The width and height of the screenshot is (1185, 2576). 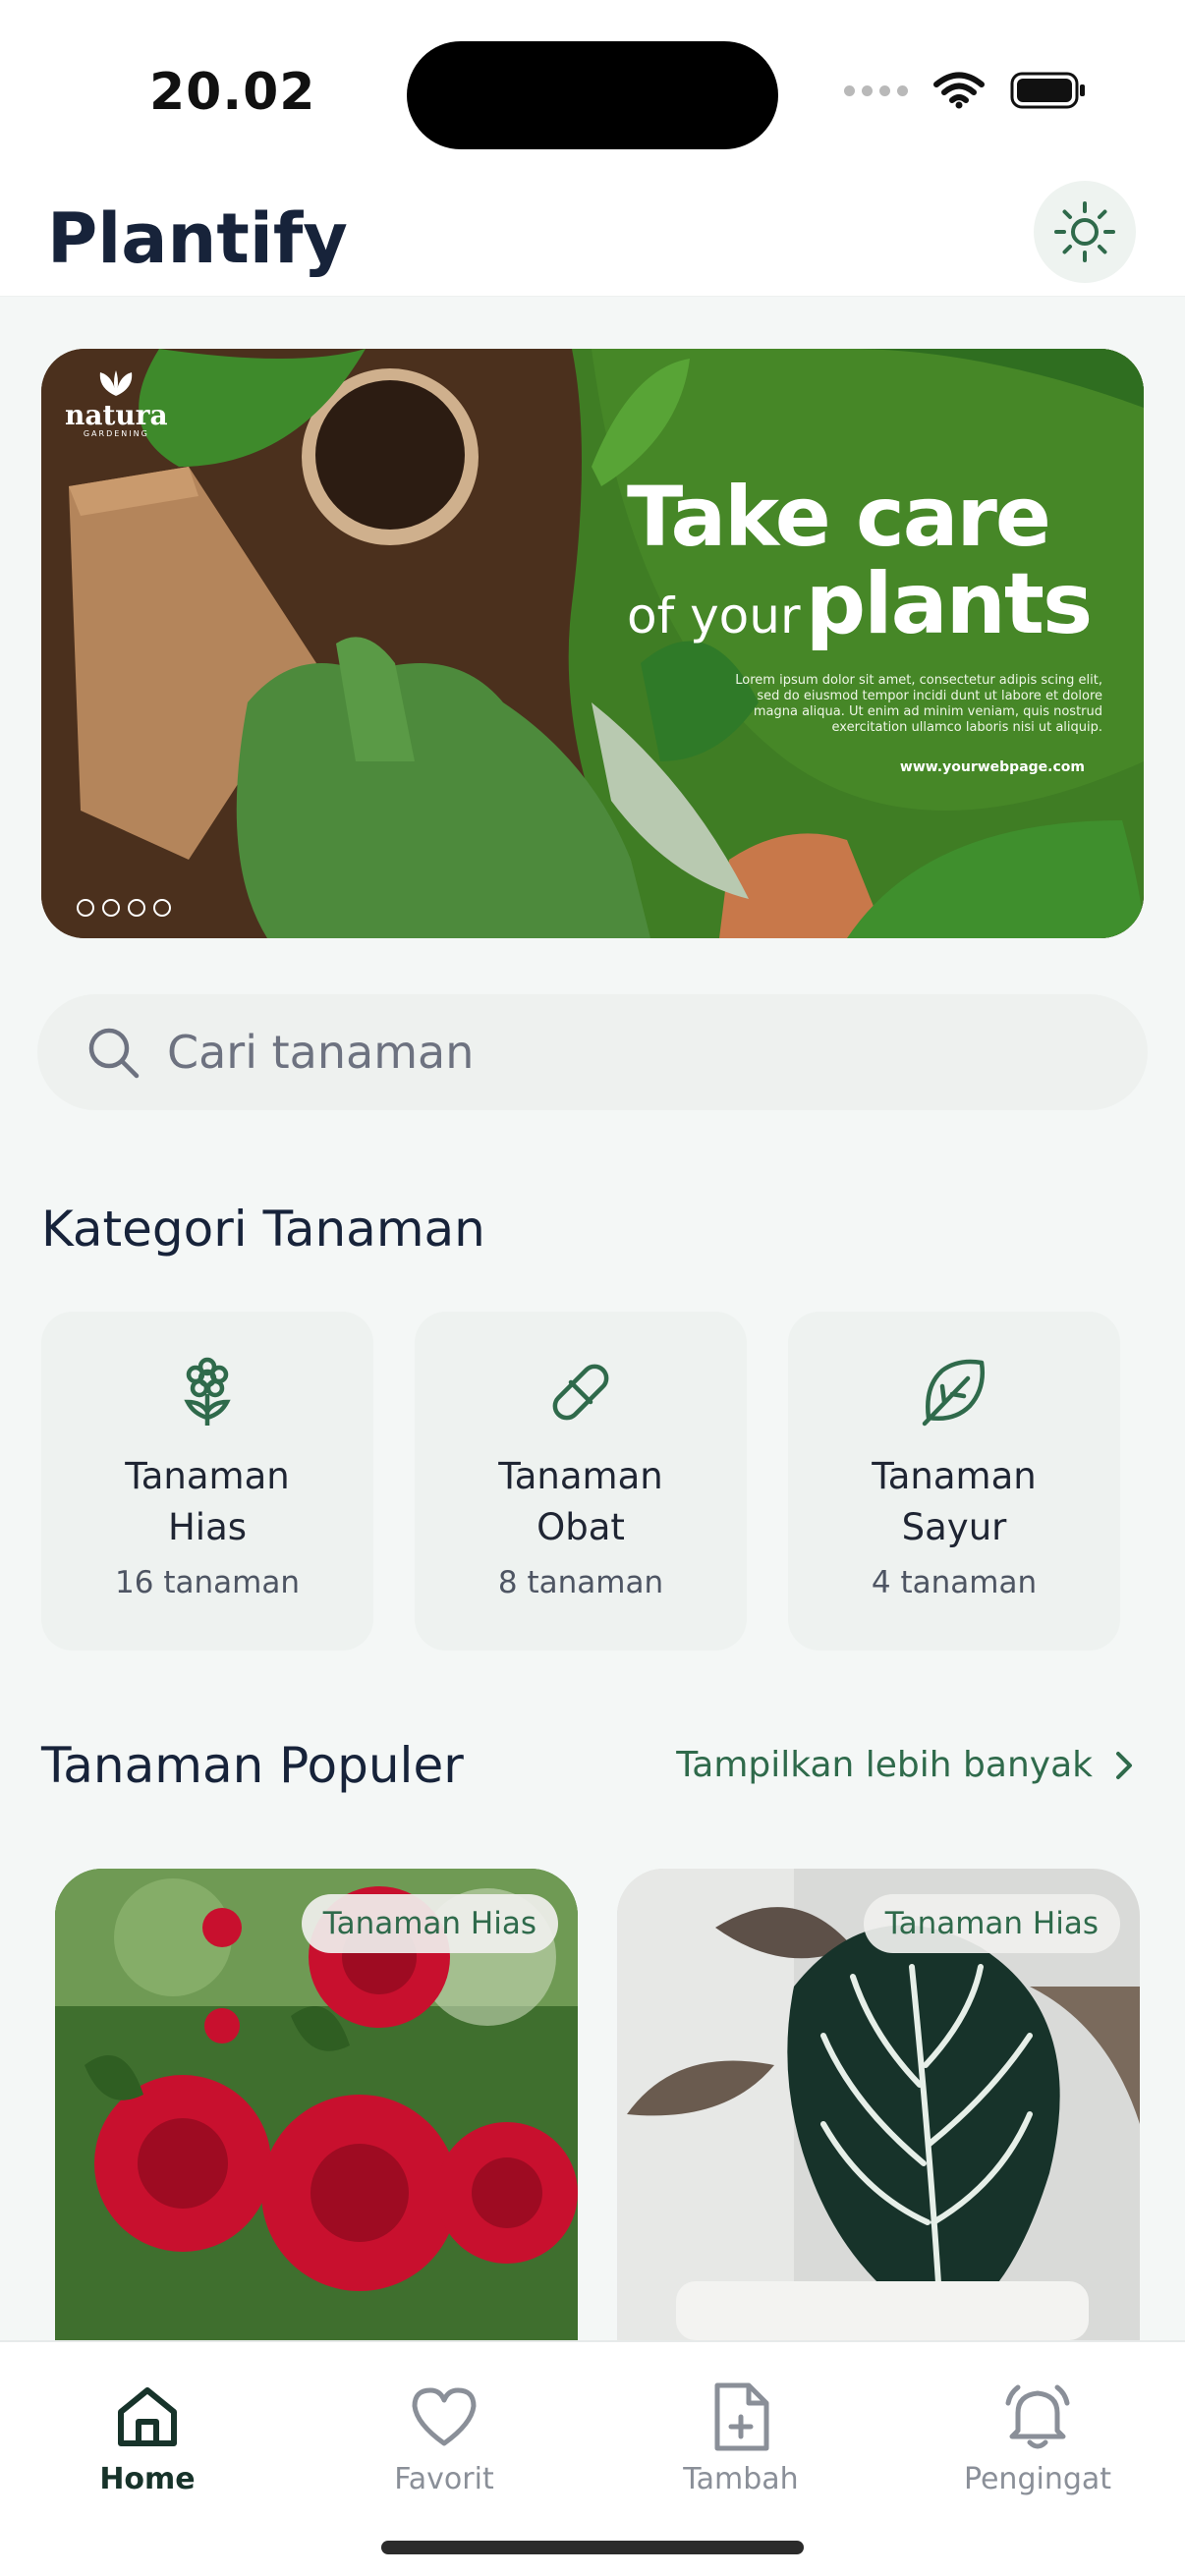 I want to click on category-label: Tanaman Sayur, so click(x=955, y=1501).